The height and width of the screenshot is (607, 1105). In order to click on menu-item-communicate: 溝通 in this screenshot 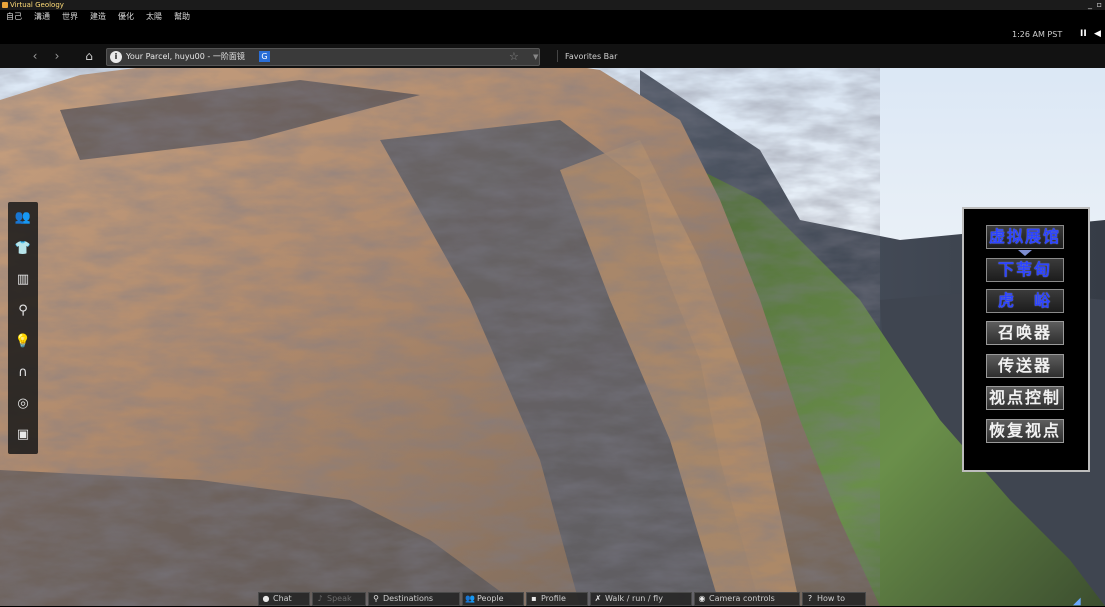, I will do `click(42, 16)`.